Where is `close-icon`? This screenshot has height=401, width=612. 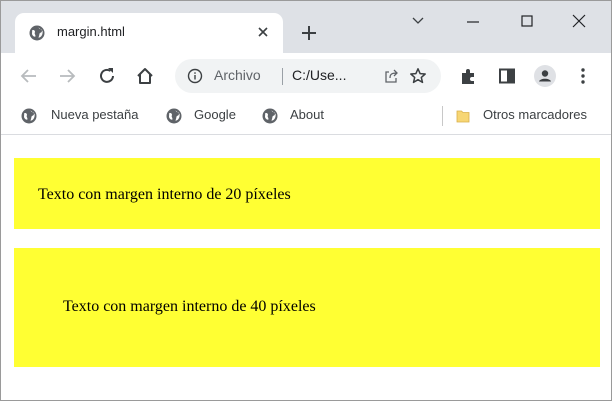 close-icon is located at coordinates (263, 32).